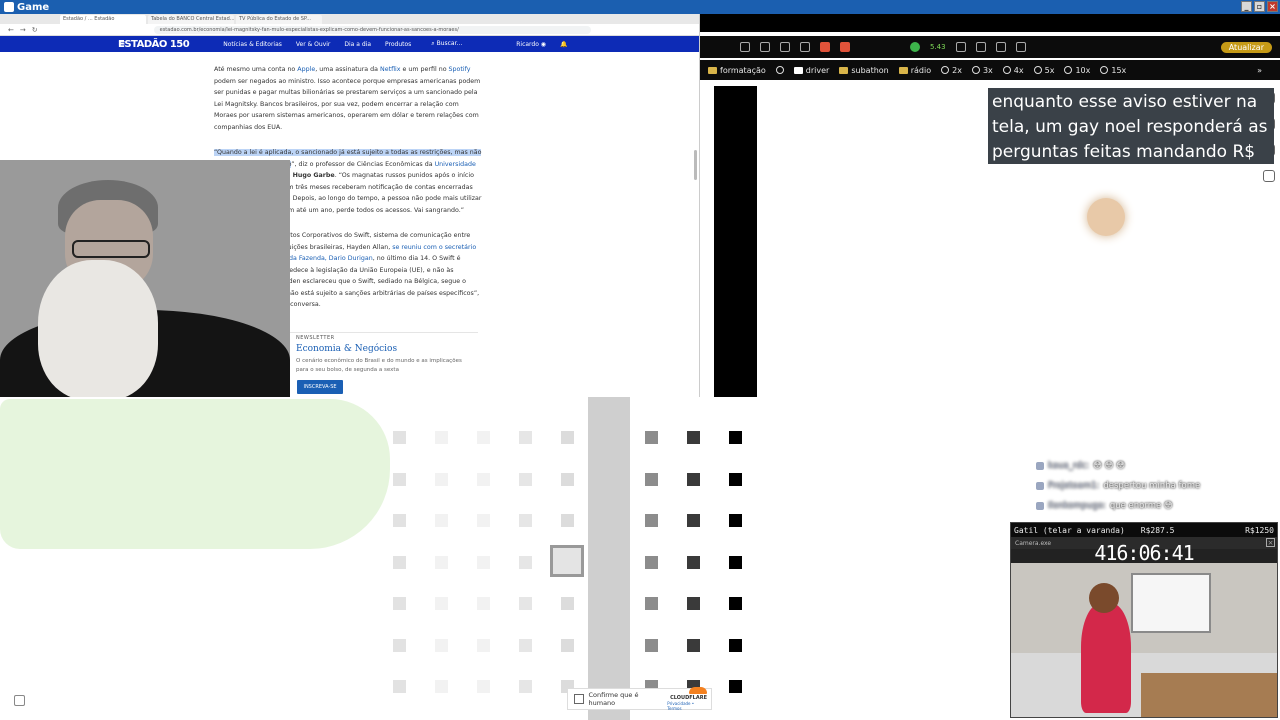 The image size is (1280, 720). What do you see at coordinates (346, 349) in the screenshot?
I see `newsletter-title: Economia & Negócios` at bounding box center [346, 349].